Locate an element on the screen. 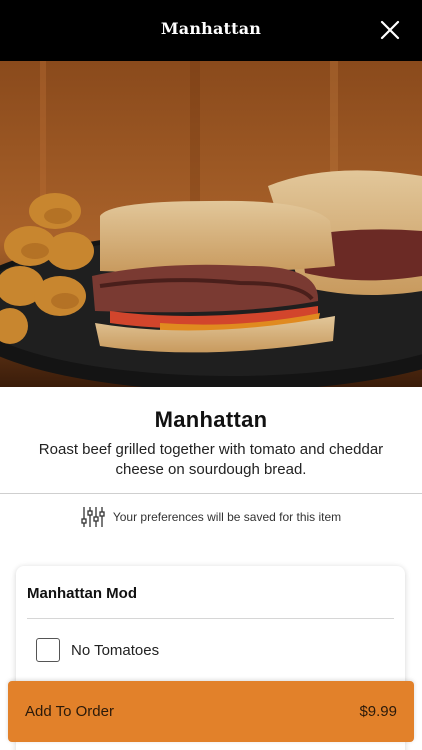  header-title: Manhattan is located at coordinates (211, 28).